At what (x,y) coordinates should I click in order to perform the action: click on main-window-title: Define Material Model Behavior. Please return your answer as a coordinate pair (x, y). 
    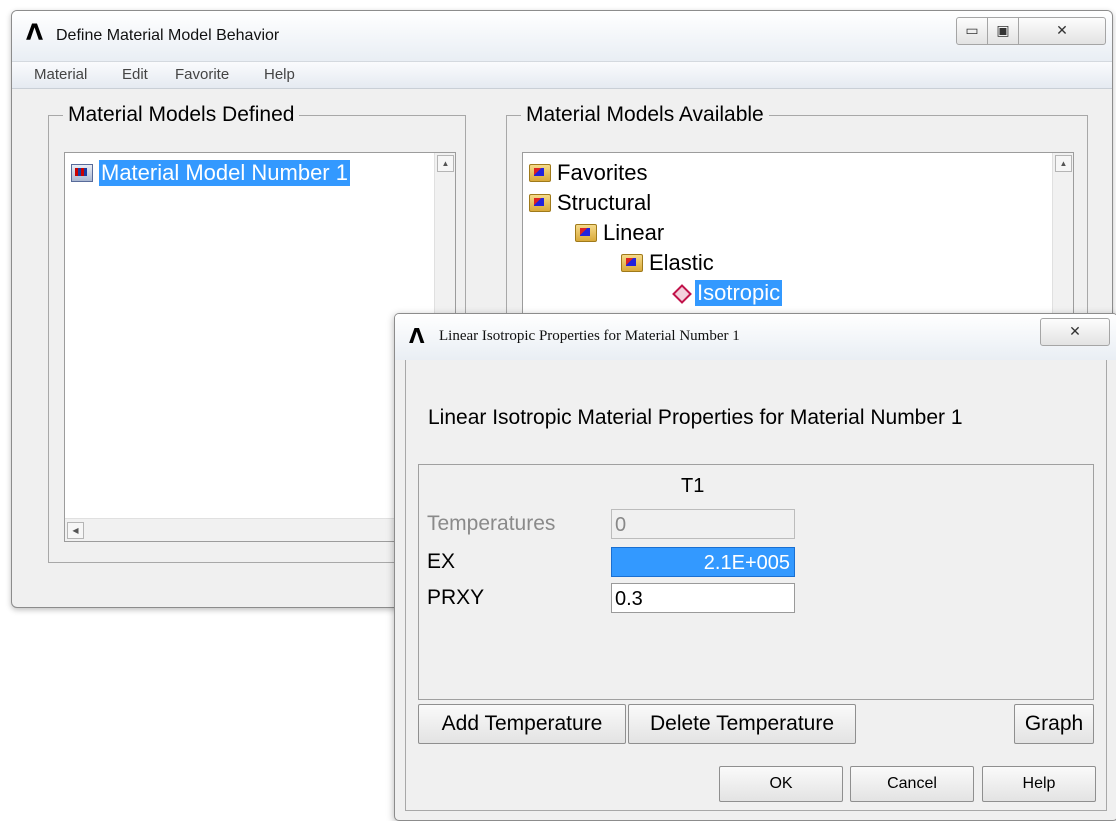
    Looking at the image, I should click on (168, 35).